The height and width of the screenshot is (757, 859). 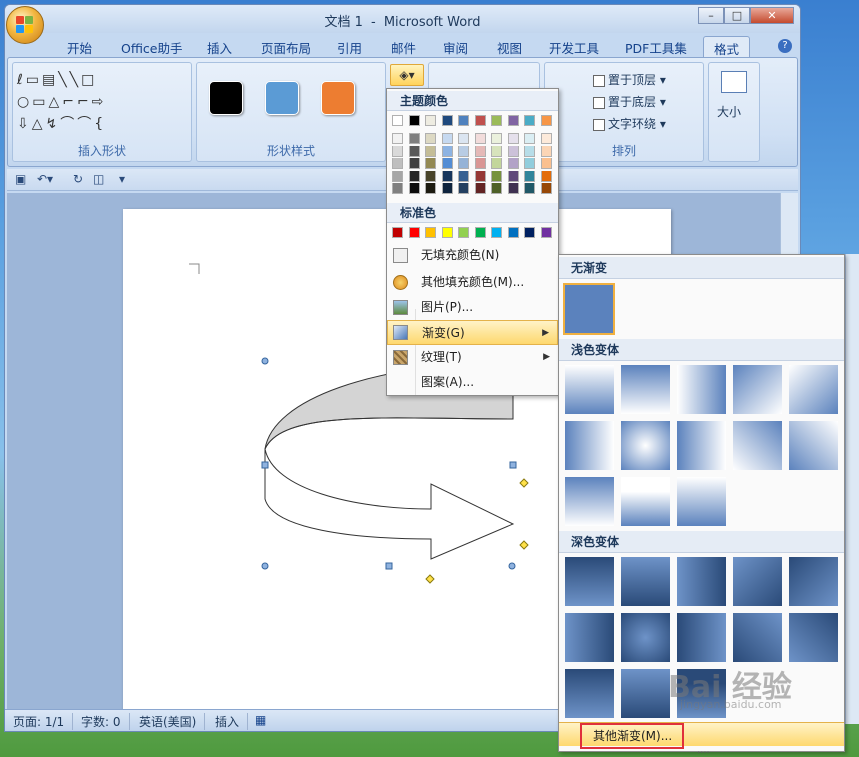 I want to click on tab-page-layout: 页面布局, so click(x=286, y=47).